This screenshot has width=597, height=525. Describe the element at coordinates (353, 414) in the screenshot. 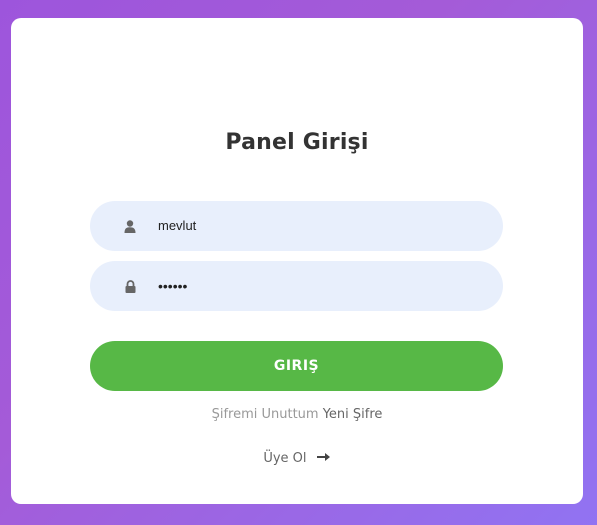

I see `new-password-link: Yeni Şifre` at that location.